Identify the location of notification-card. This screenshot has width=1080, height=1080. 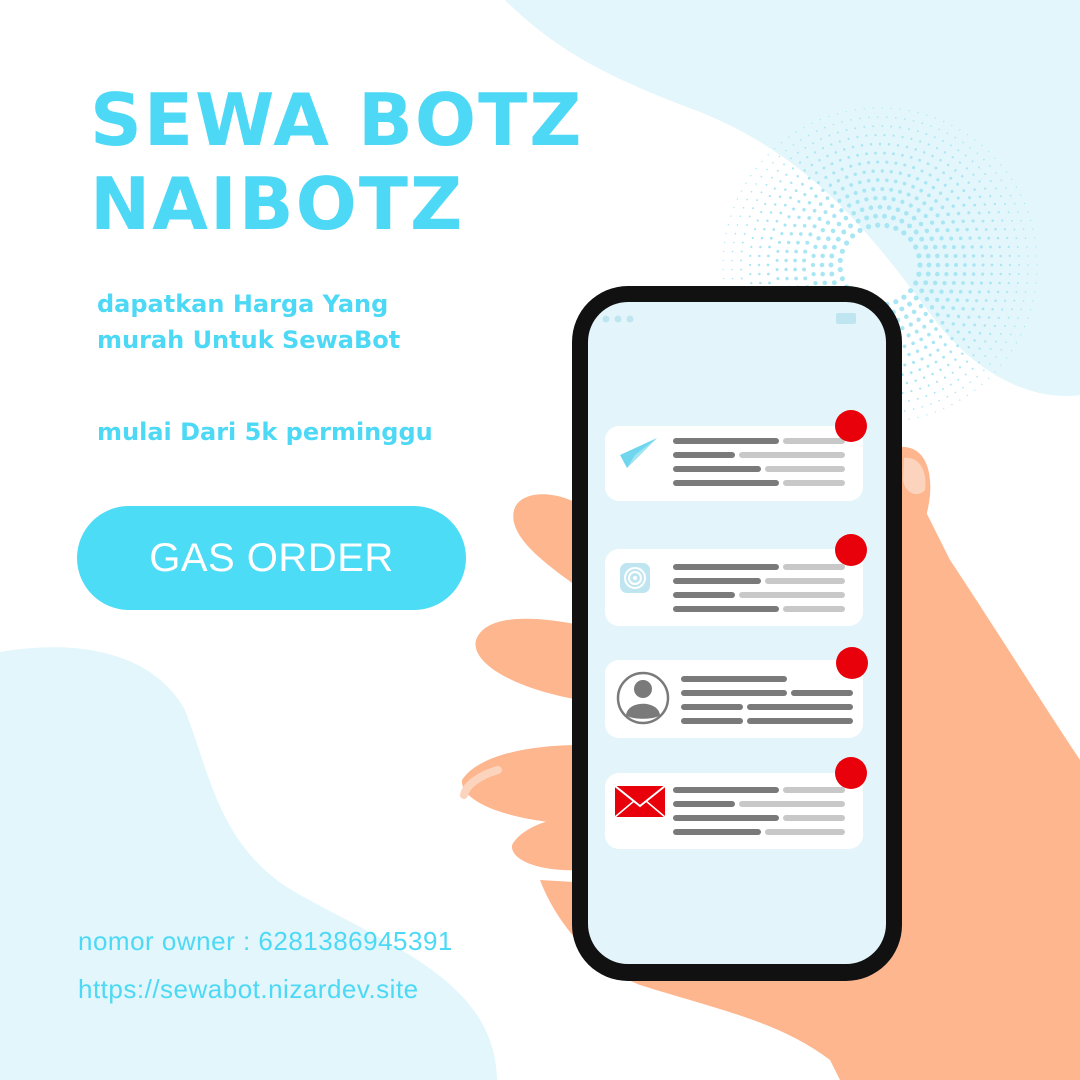
(736, 692).